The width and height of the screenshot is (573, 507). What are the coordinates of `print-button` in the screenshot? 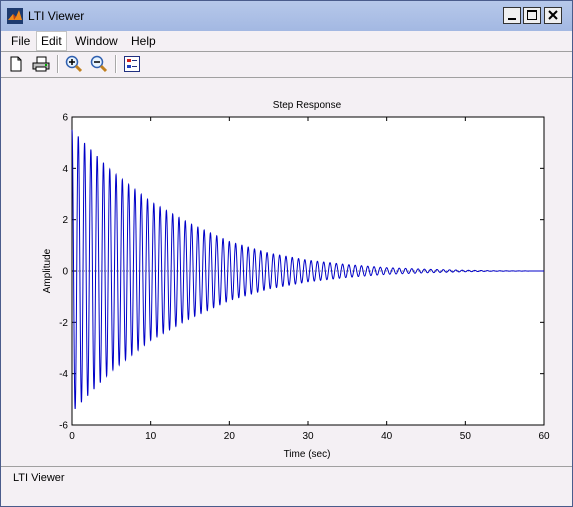 It's located at (41, 64).